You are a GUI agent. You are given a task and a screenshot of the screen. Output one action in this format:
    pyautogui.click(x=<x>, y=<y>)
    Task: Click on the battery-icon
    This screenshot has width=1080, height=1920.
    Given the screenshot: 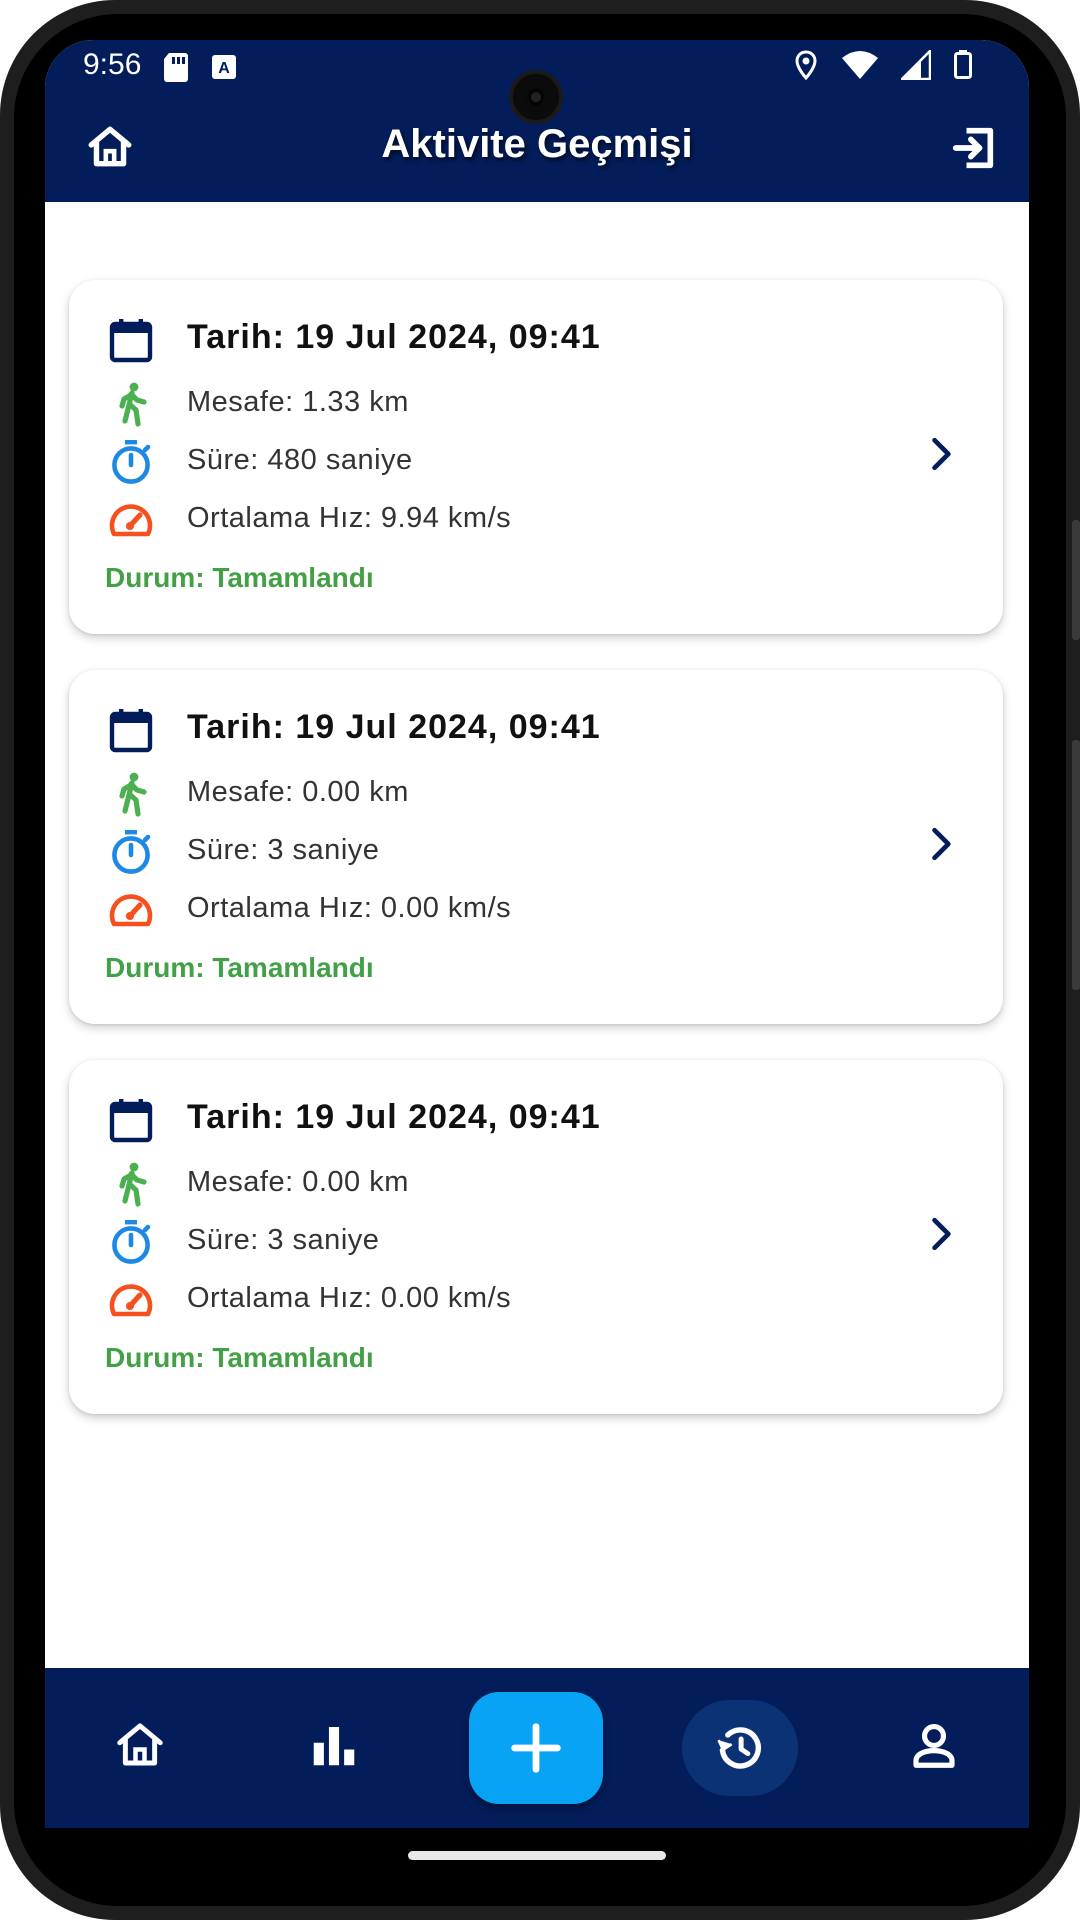 What is the action you would take?
    pyautogui.click(x=963, y=64)
    